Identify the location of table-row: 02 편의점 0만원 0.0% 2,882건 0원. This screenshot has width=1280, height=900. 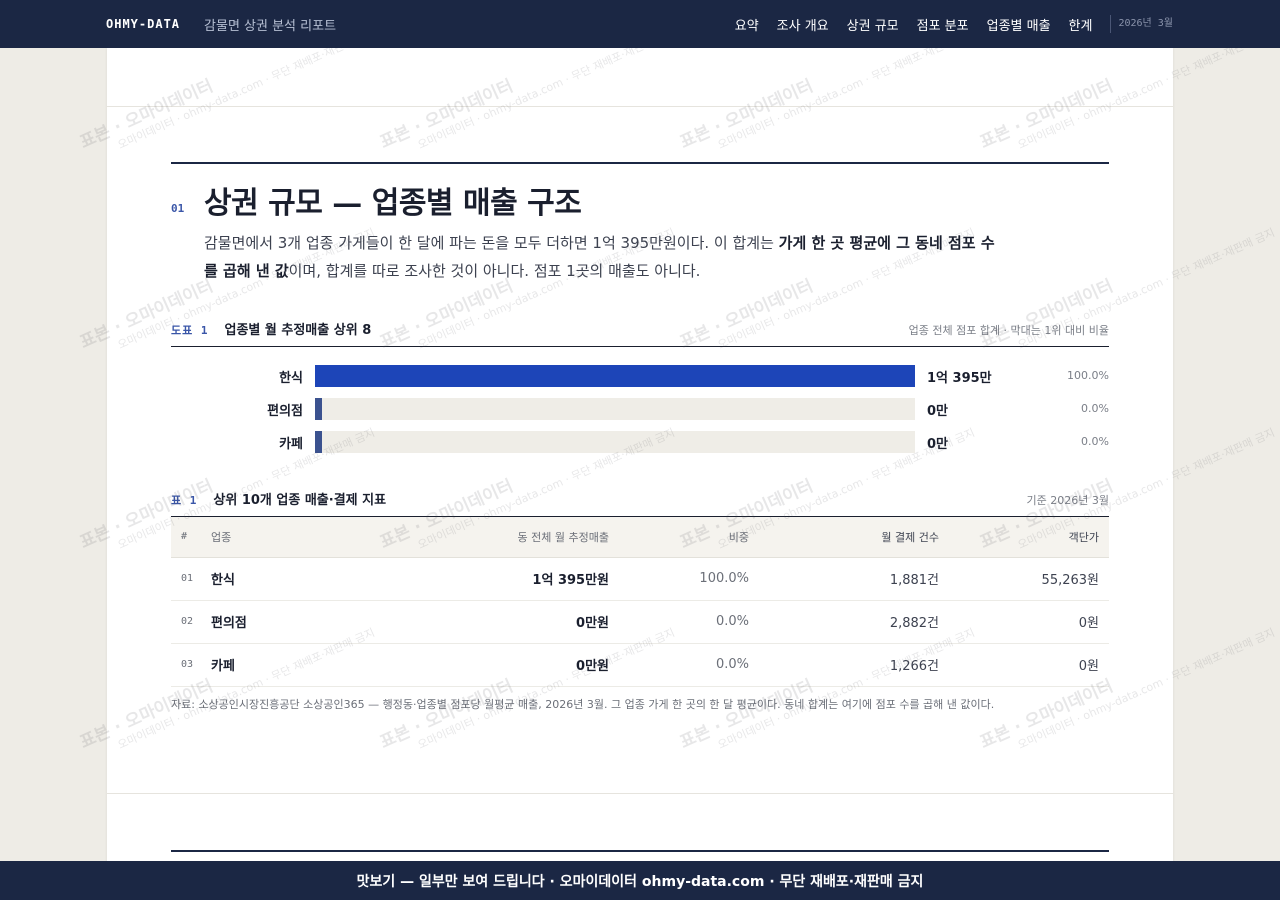
(640, 622).